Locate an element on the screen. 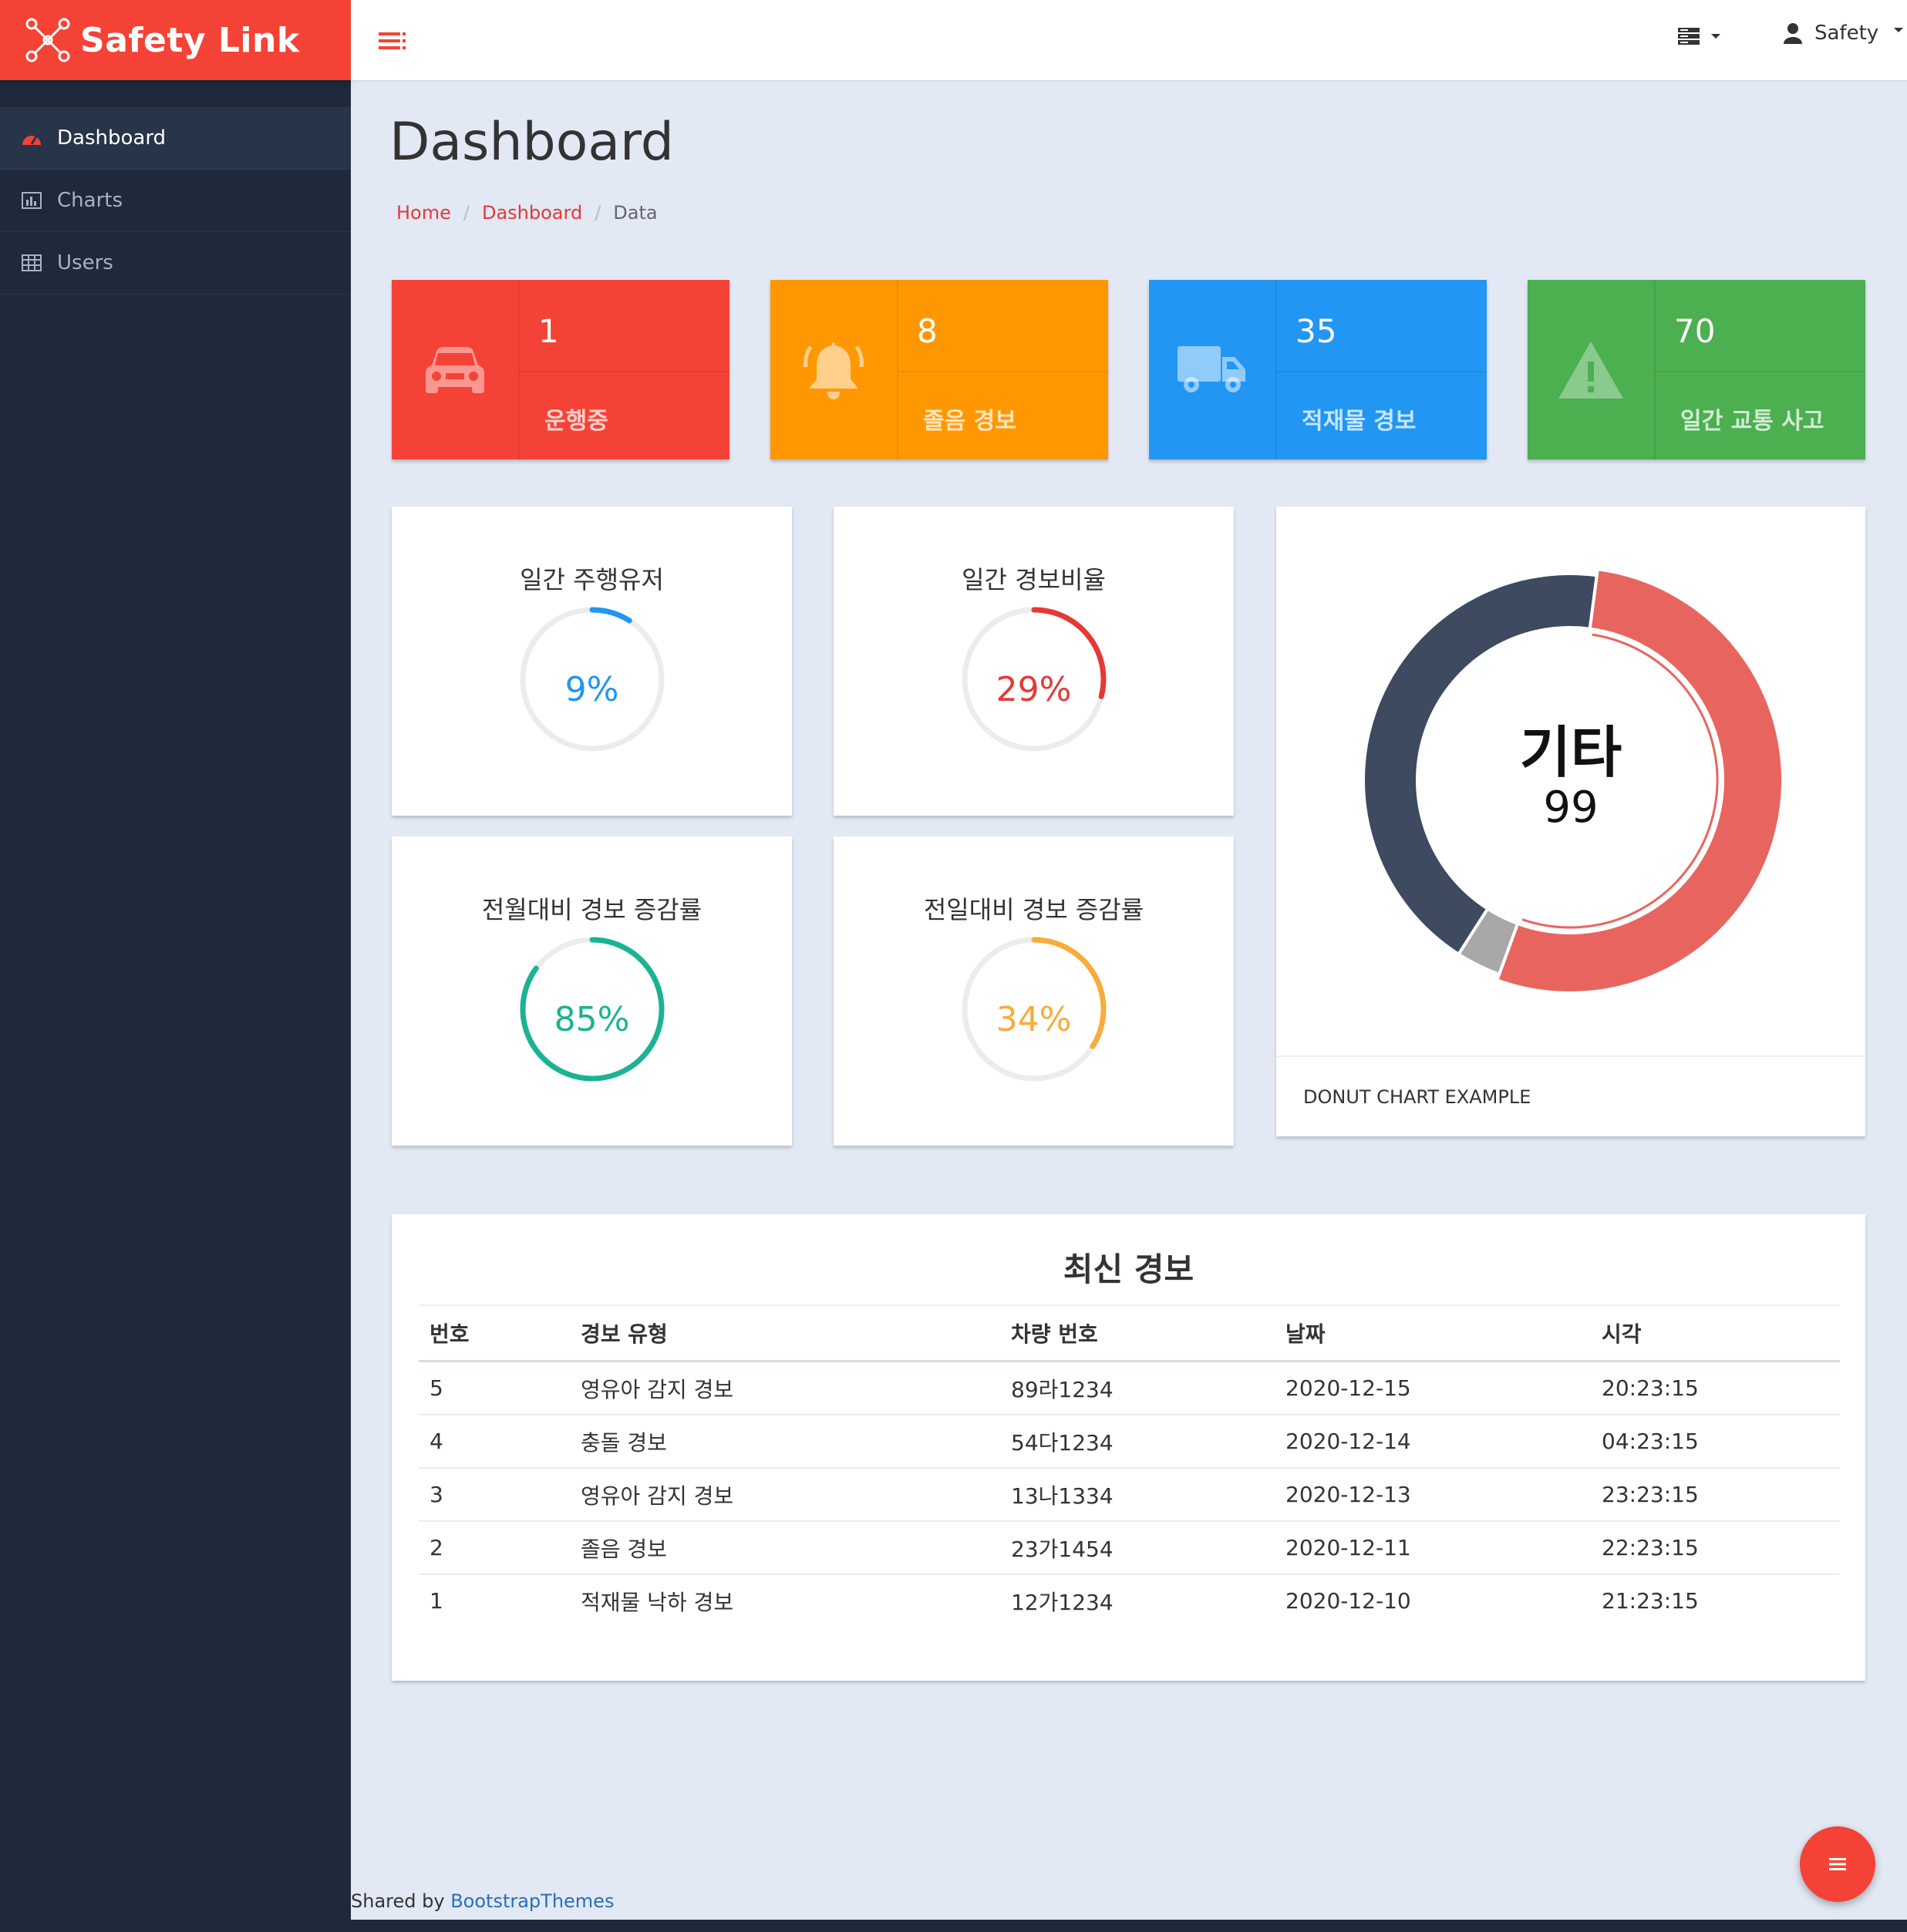 The width and height of the screenshot is (1907, 1932). page-title: Dashboard is located at coordinates (531, 142).